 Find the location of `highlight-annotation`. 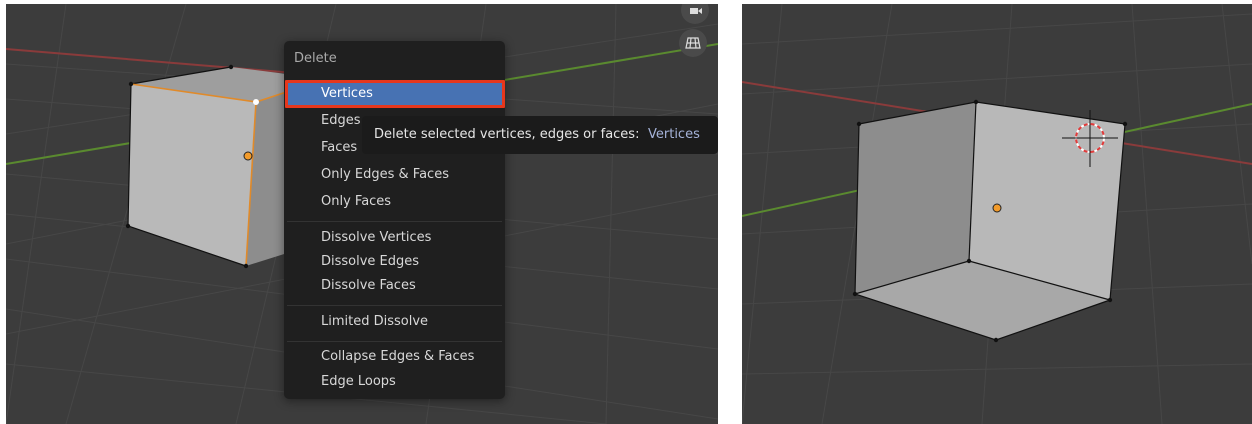

highlight-annotation is located at coordinates (395, 94).